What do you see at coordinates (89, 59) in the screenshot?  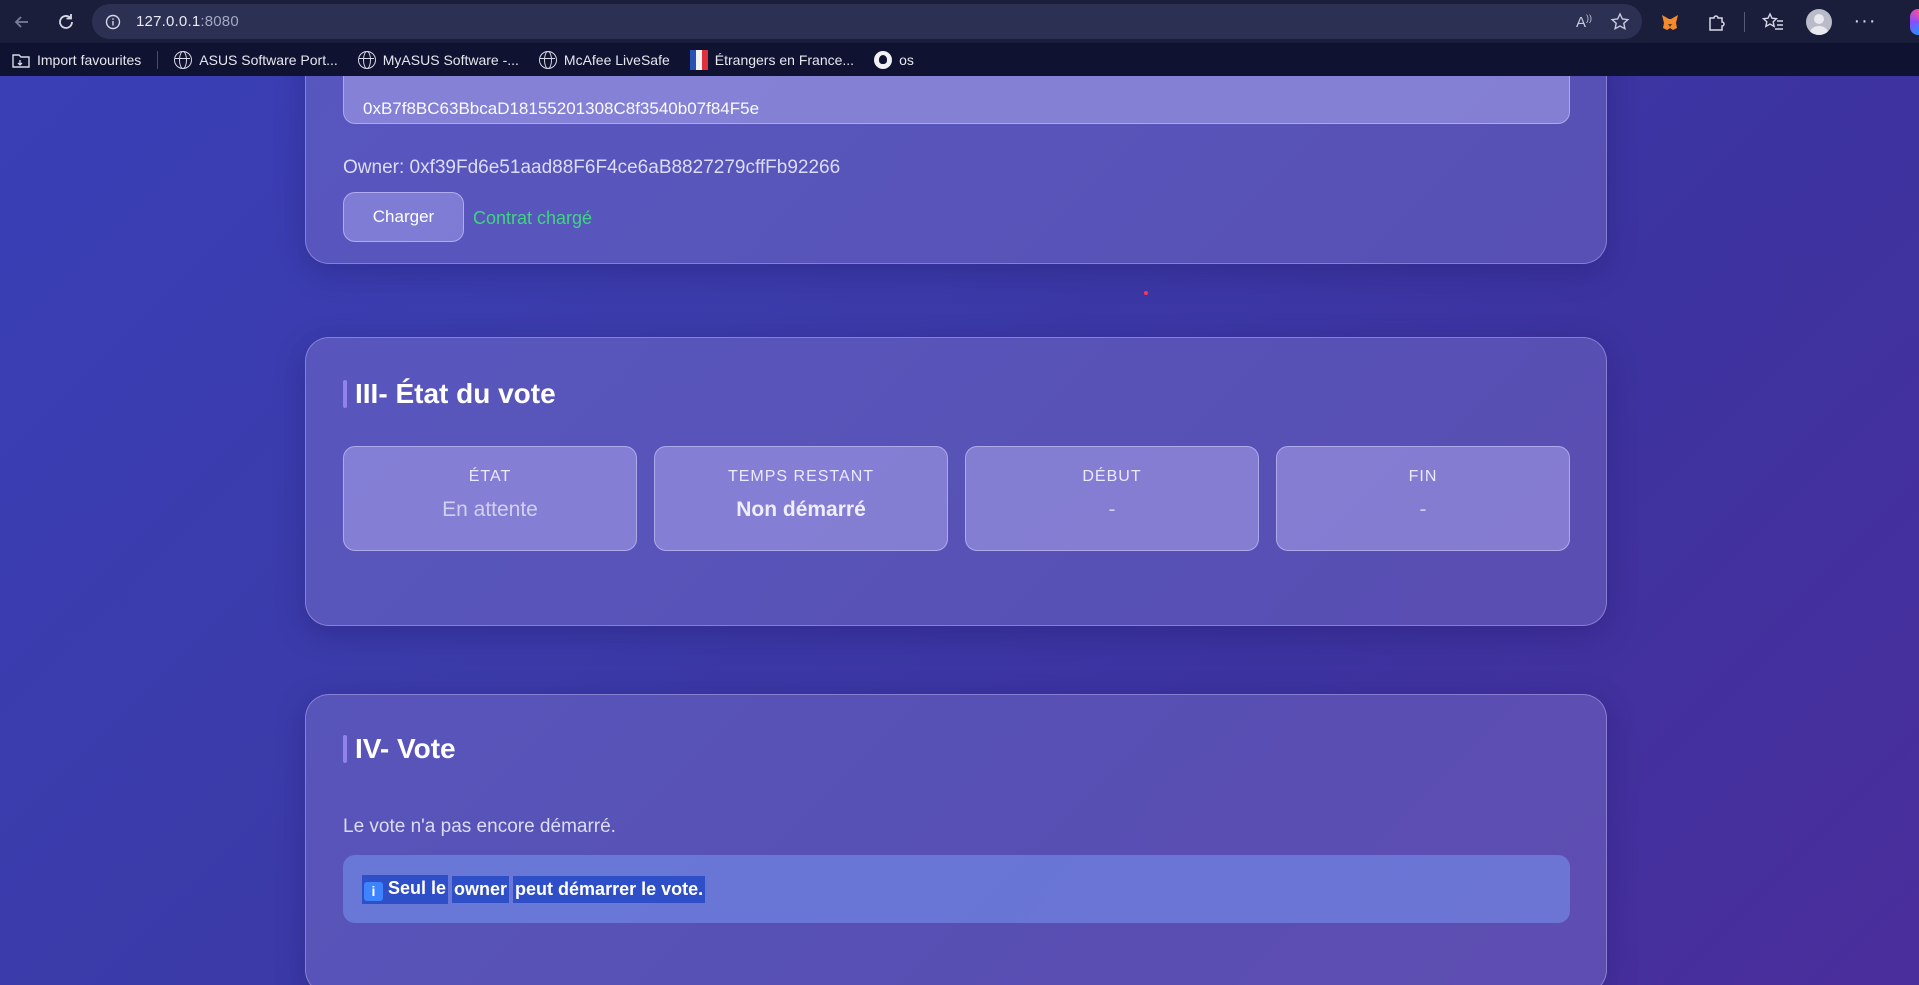 I see `bookmark-label: Import favourites` at bounding box center [89, 59].